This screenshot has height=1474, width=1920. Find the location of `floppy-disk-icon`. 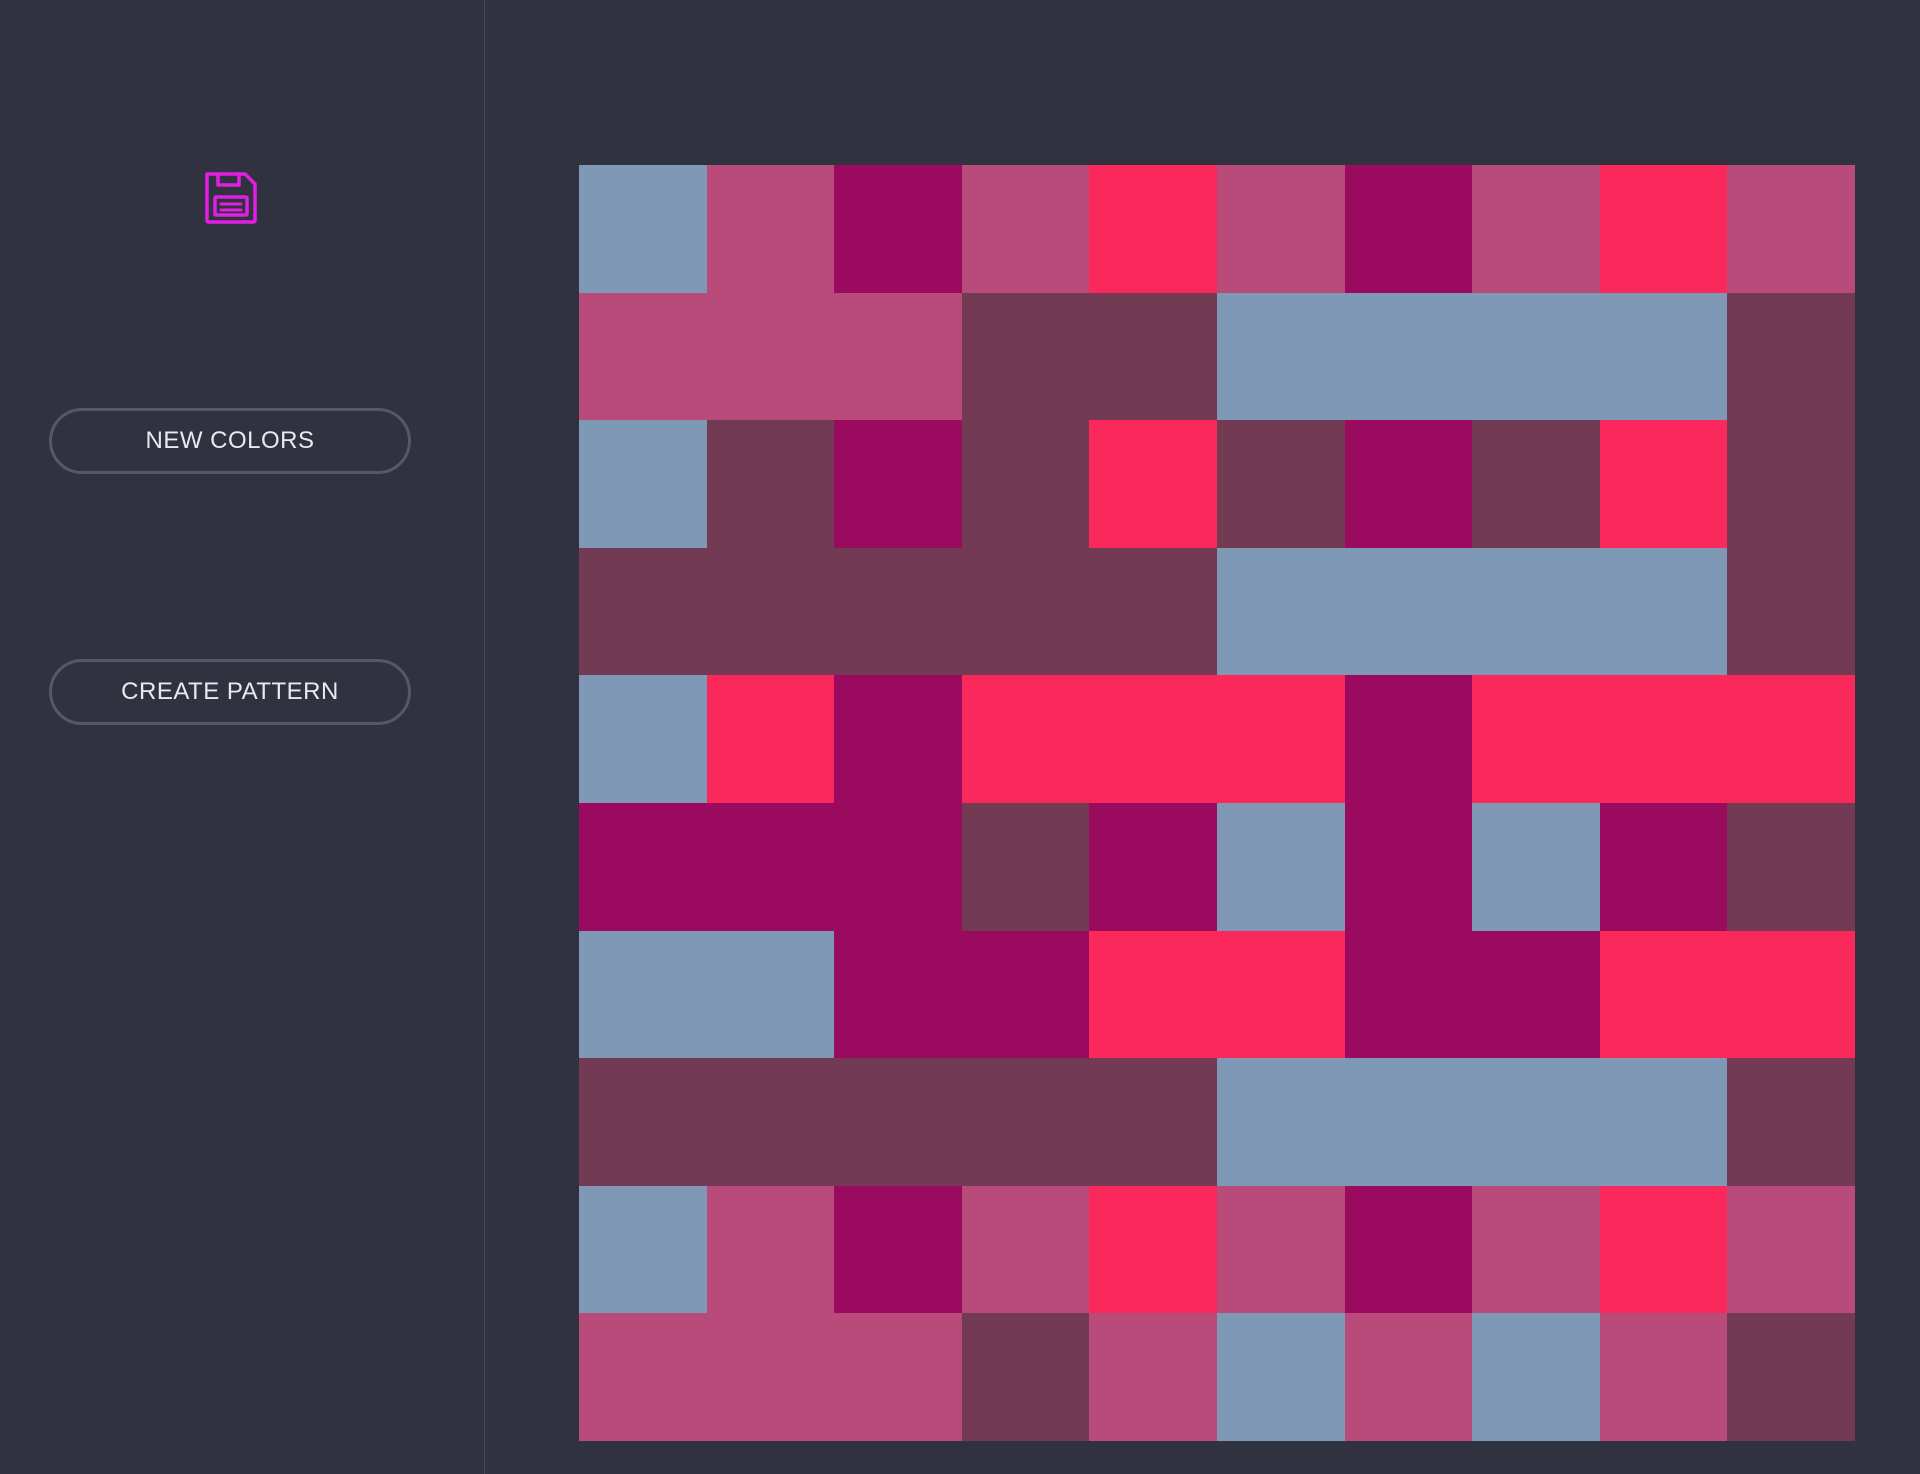

floppy-disk-icon is located at coordinates (231, 197).